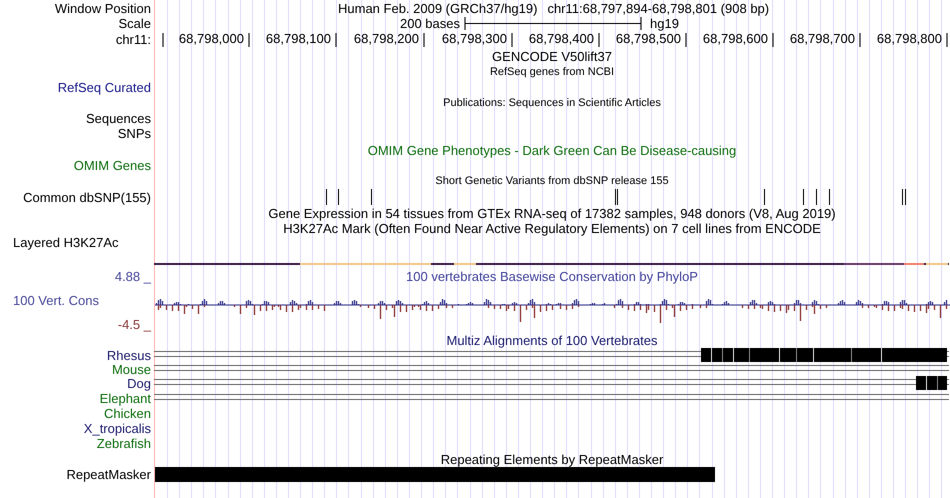 This screenshot has width=950, height=498. What do you see at coordinates (112, 165) in the screenshot?
I see `track-label: OMIM Genes` at bounding box center [112, 165].